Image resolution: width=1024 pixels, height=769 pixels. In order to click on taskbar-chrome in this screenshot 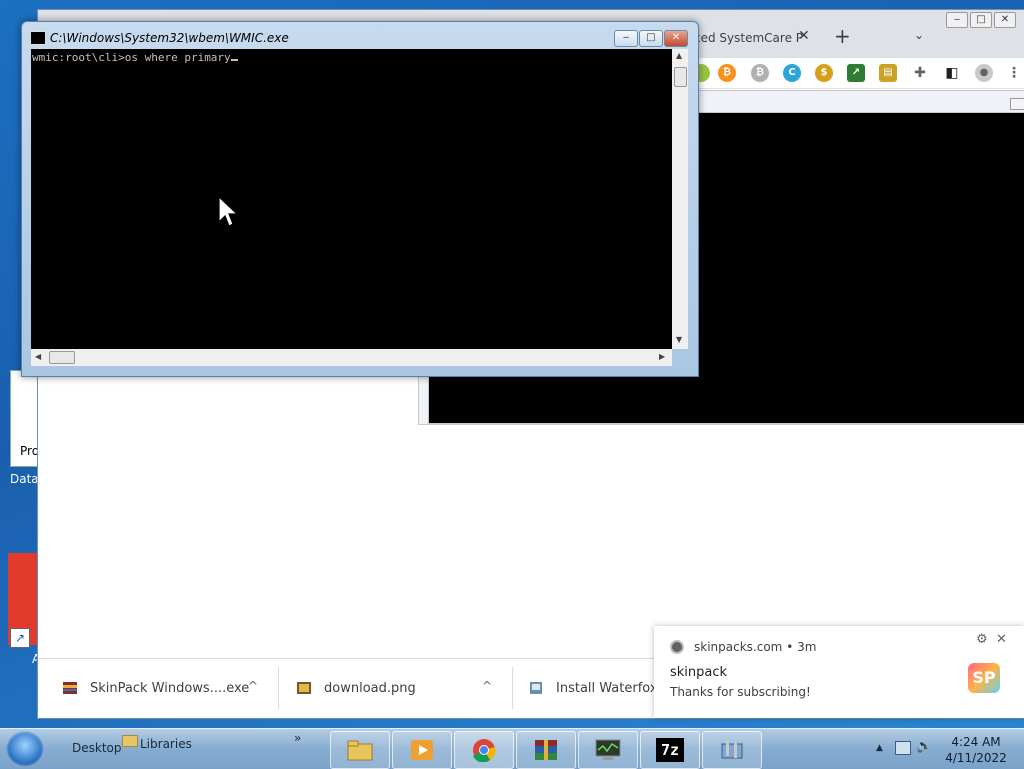, I will do `click(484, 750)`.